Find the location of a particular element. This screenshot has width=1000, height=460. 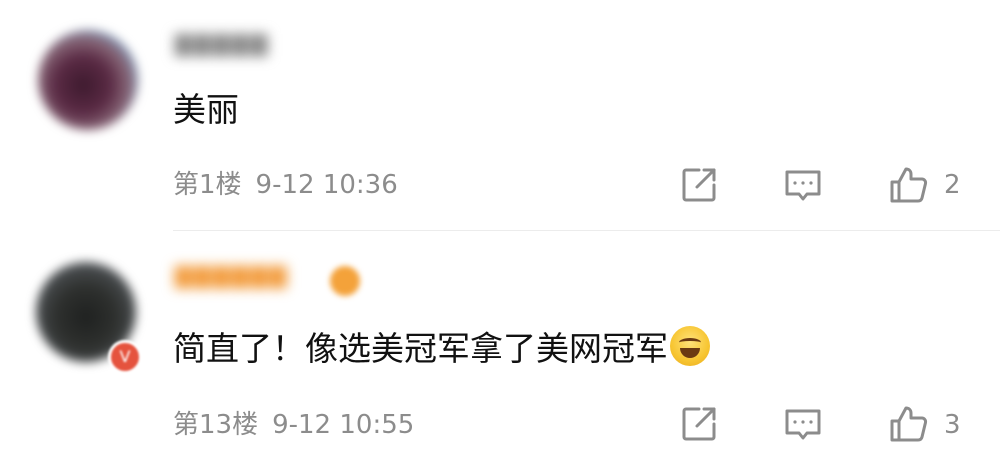

like-count: 2 is located at coordinates (952, 185).